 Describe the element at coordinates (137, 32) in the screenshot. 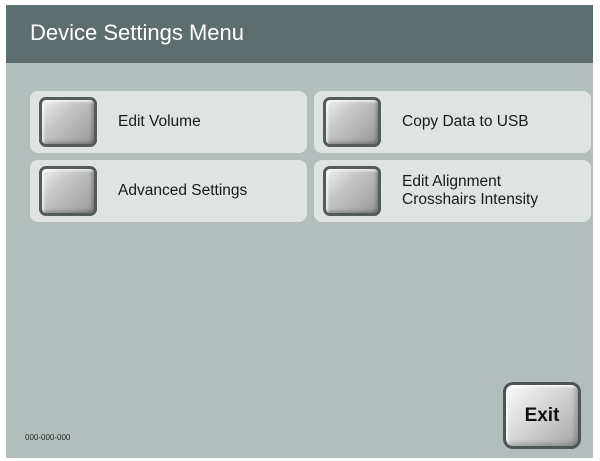

I see `page-title: Device Settings Menu` at that location.